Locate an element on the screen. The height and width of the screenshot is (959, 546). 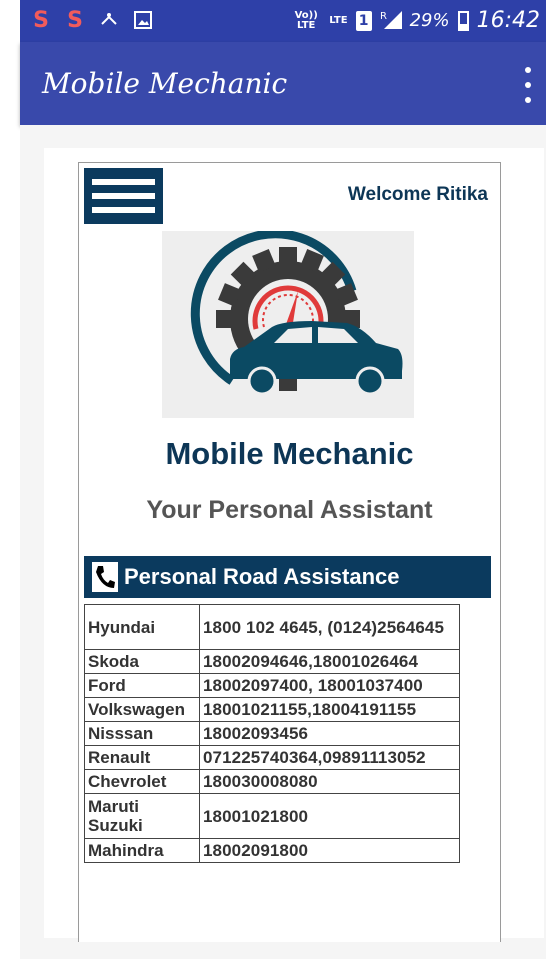
number-cell: 071225740364,09891113052 is located at coordinates (329, 757).